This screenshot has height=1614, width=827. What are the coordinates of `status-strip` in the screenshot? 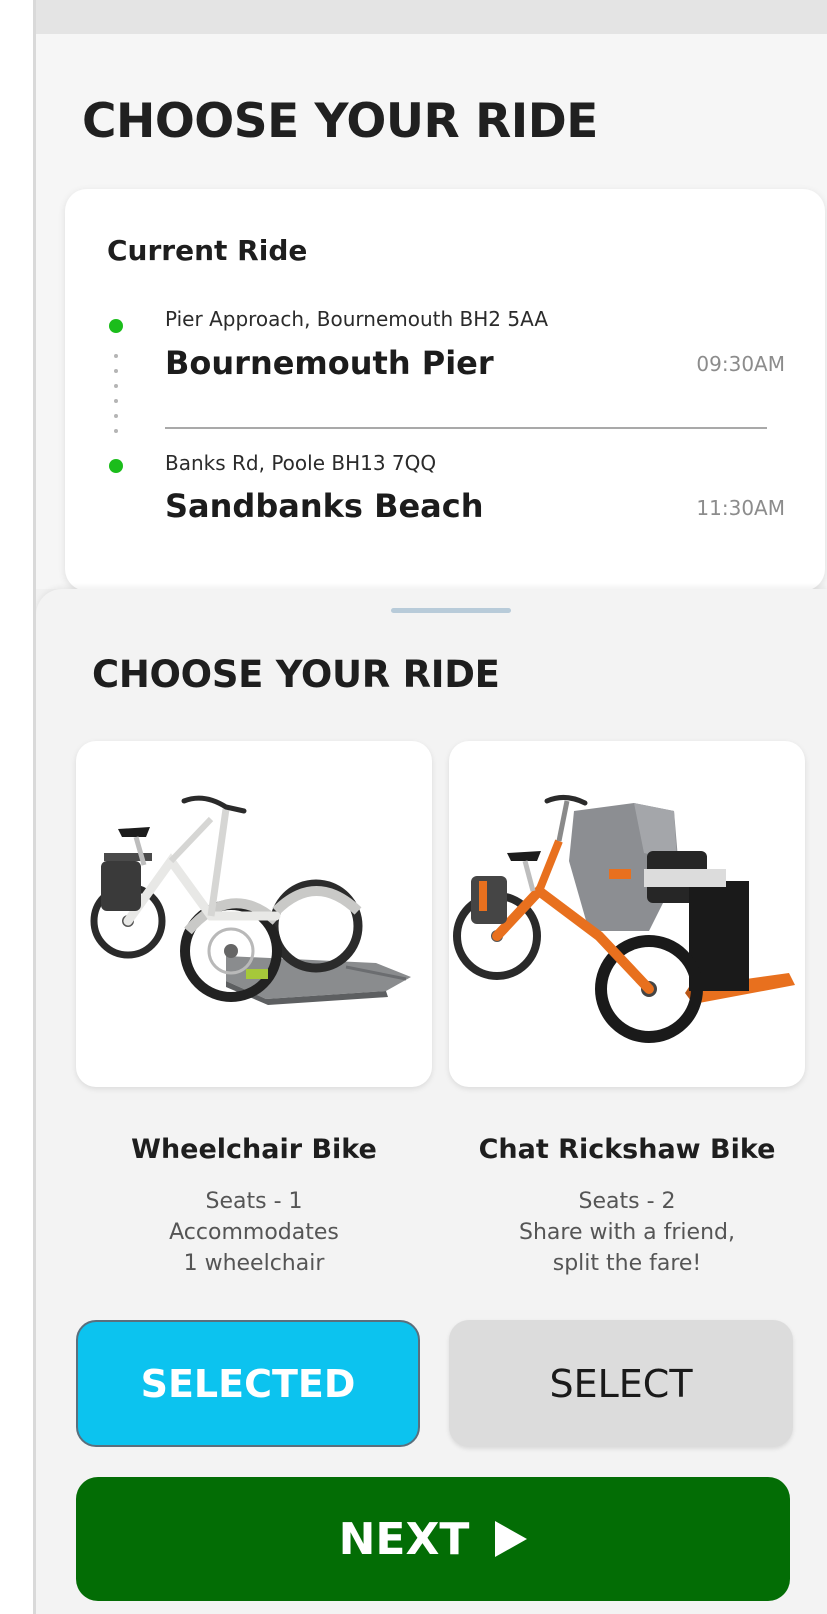 It's located at (431, 17).